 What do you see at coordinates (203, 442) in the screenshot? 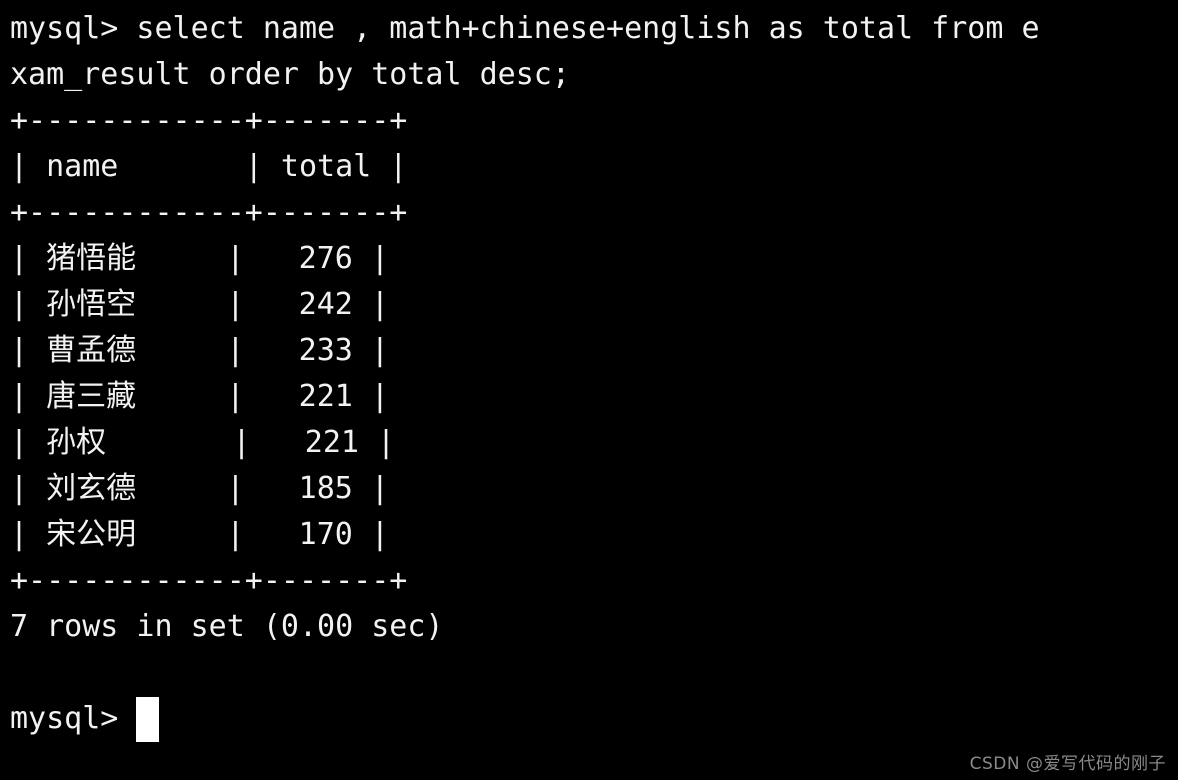
I see `table-row: | 孙权 | 221 |` at bounding box center [203, 442].